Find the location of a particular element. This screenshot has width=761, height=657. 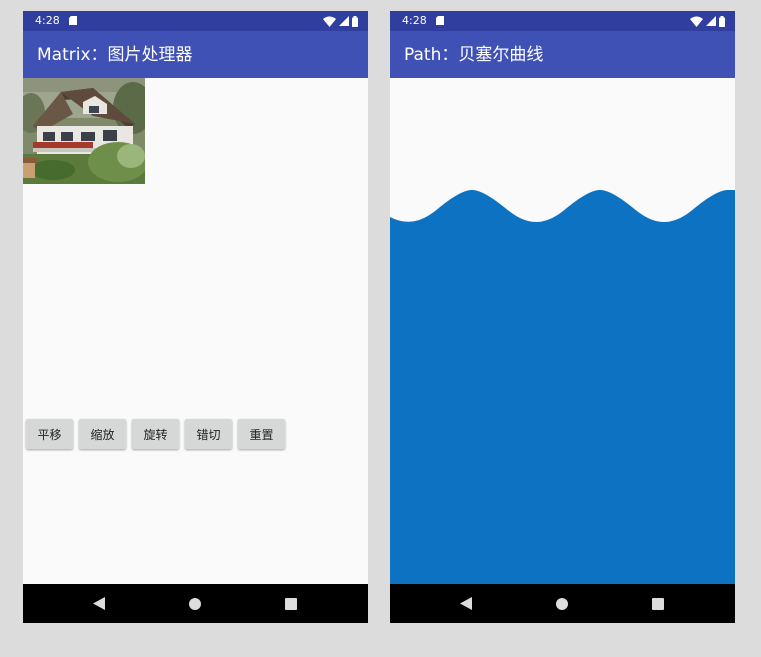

reset-button: 重置 is located at coordinates (261, 434).